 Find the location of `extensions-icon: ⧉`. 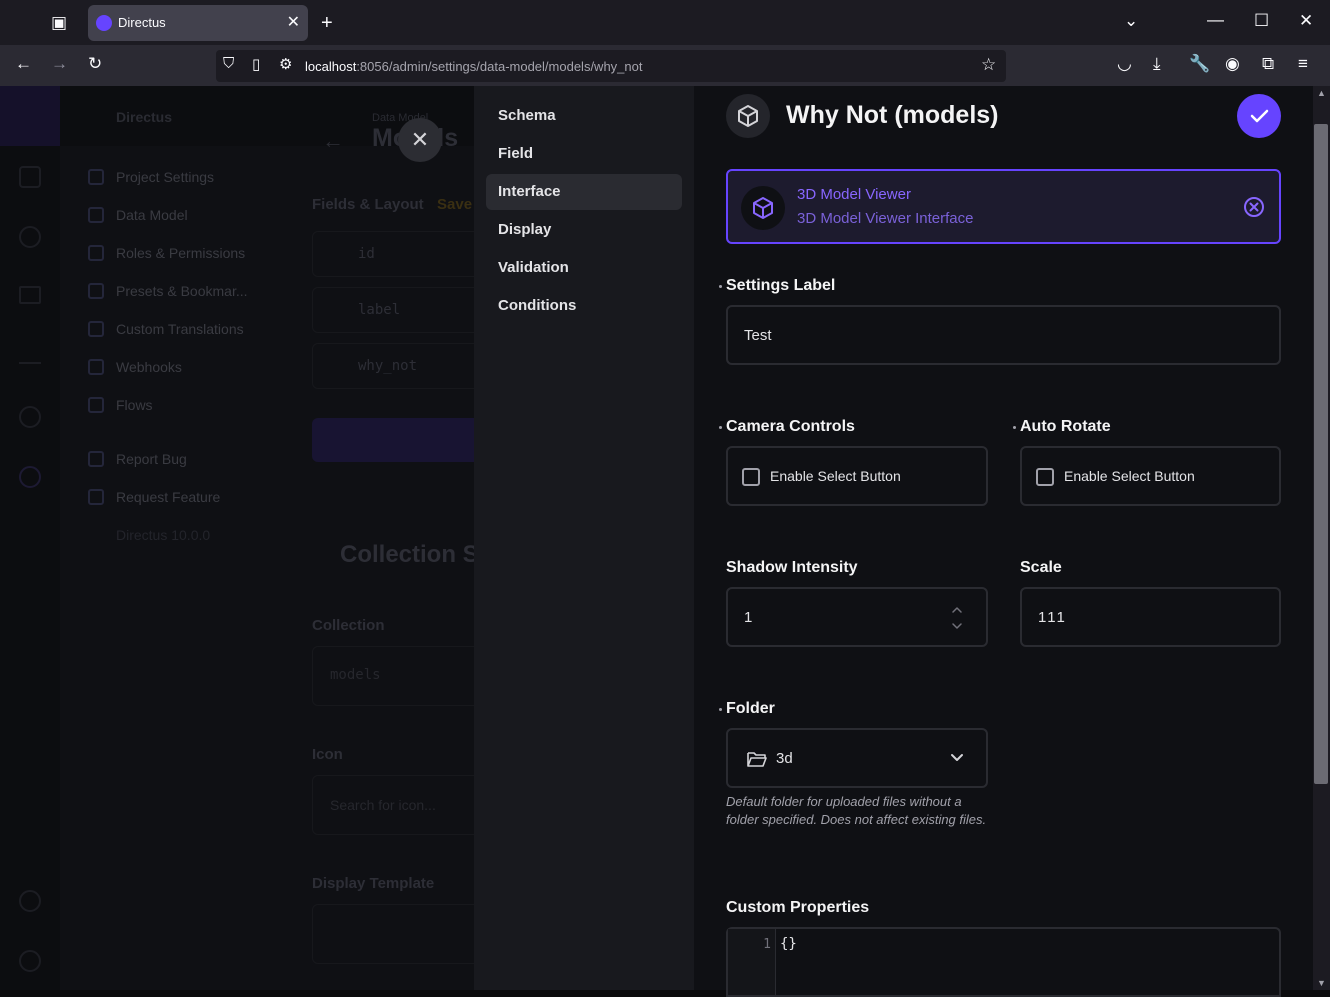

extensions-icon: ⧉ is located at coordinates (1268, 64).